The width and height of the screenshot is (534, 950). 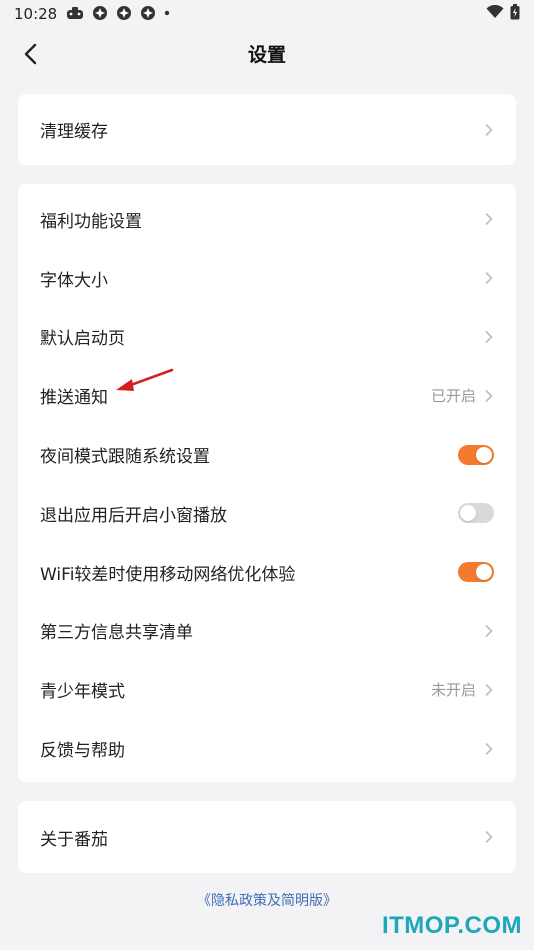 I want to click on row-value: 未开启, so click(x=453, y=690).